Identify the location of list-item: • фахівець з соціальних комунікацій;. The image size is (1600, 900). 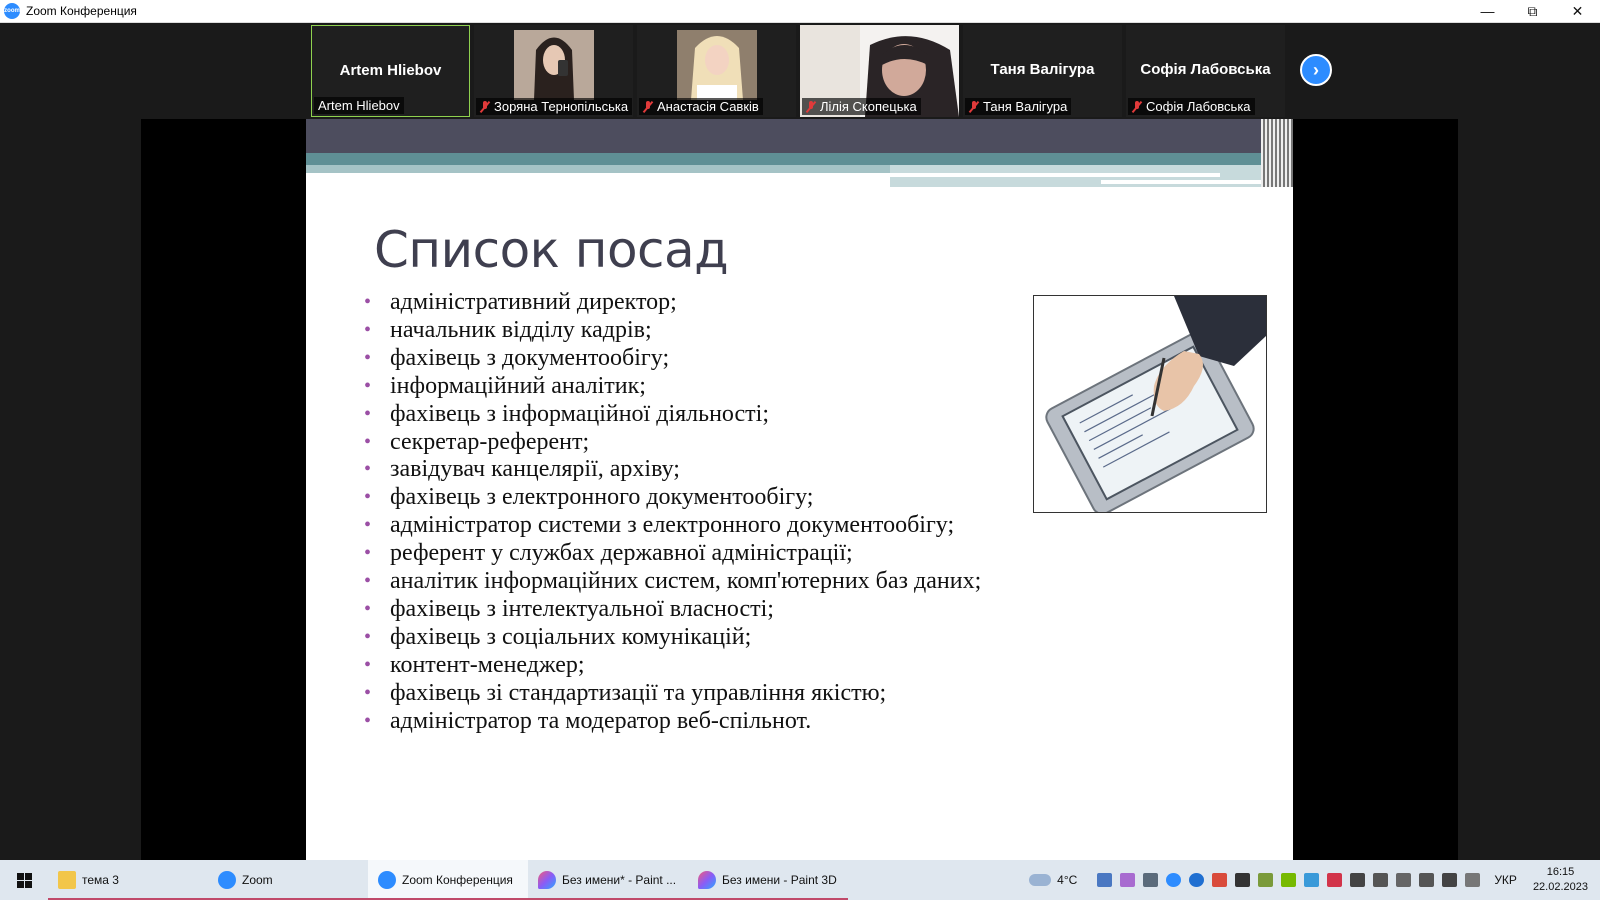
(558, 636).